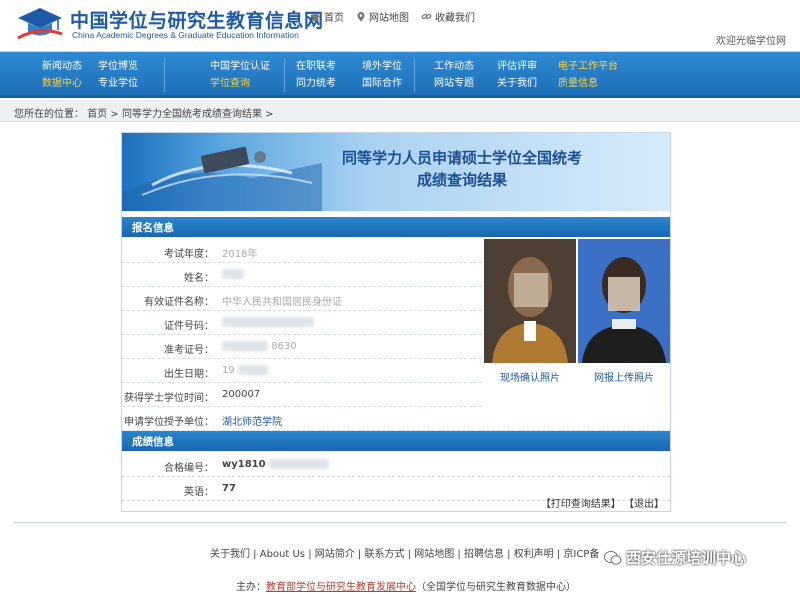 The height and width of the screenshot is (594, 800). I want to click on nav-item-special-topics: 网站专题, so click(454, 83).